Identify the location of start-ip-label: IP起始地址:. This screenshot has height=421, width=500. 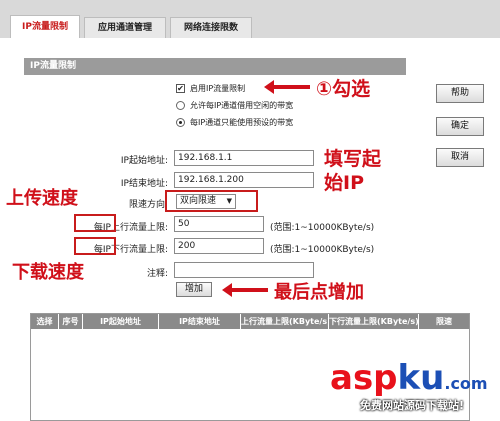
(144, 161).